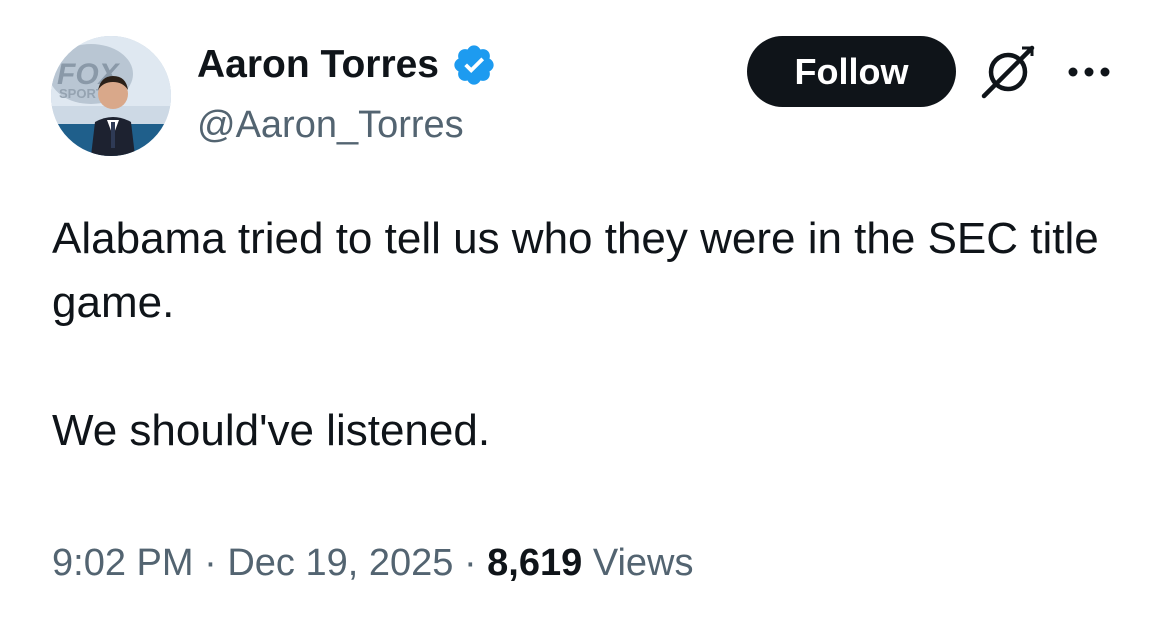 The height and width of the screenshot is (631, 1169). Describe the element at coordinates (318, 65) in the screenshot. I see `author-name-text: Aaron Torres` at that location.